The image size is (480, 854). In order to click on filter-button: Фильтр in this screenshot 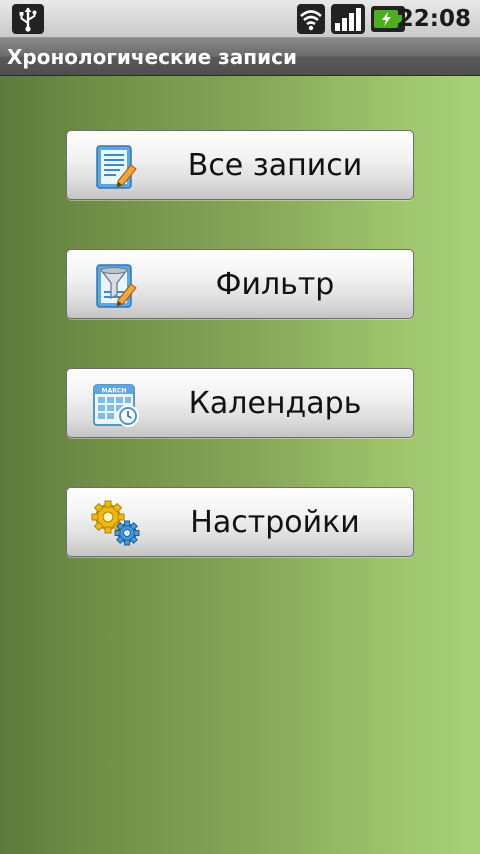, I will do `click(240, 284)`.